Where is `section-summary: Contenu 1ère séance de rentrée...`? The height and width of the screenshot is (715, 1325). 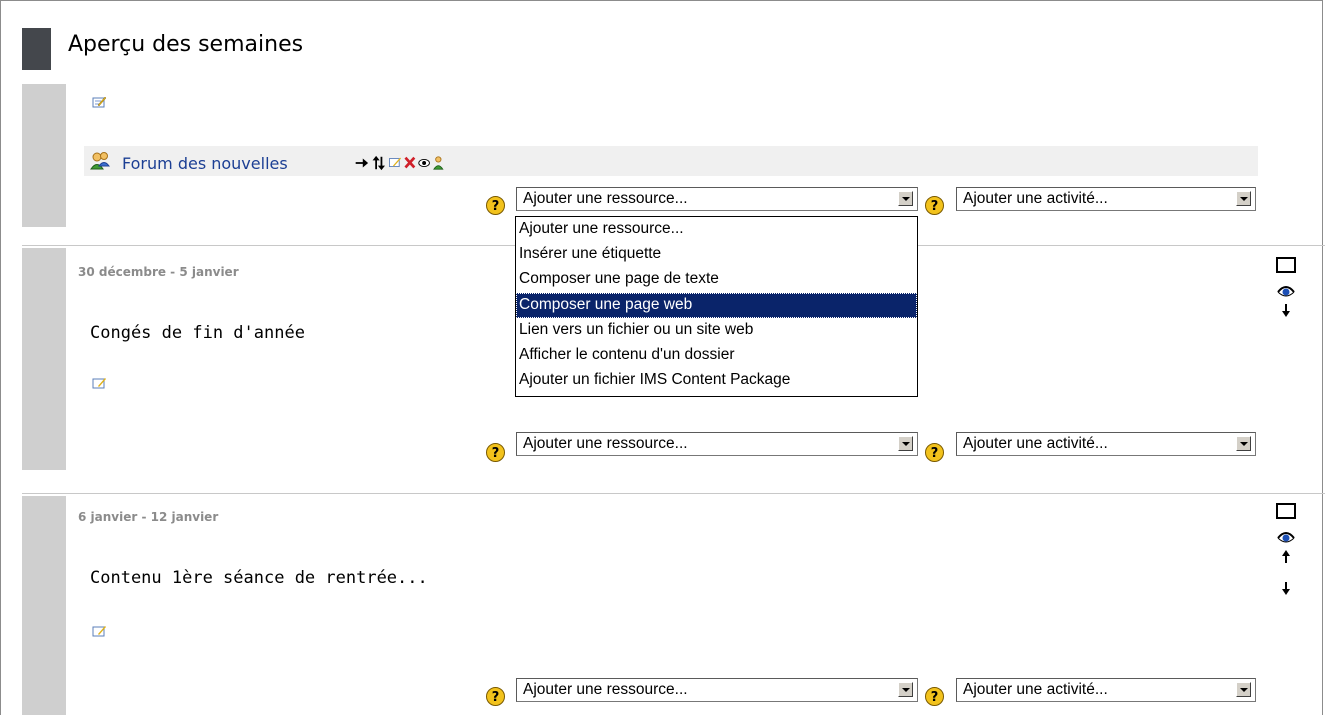
section-summary: Contenu 1ère séance de rentrée... is located at coordinates (259, 578).